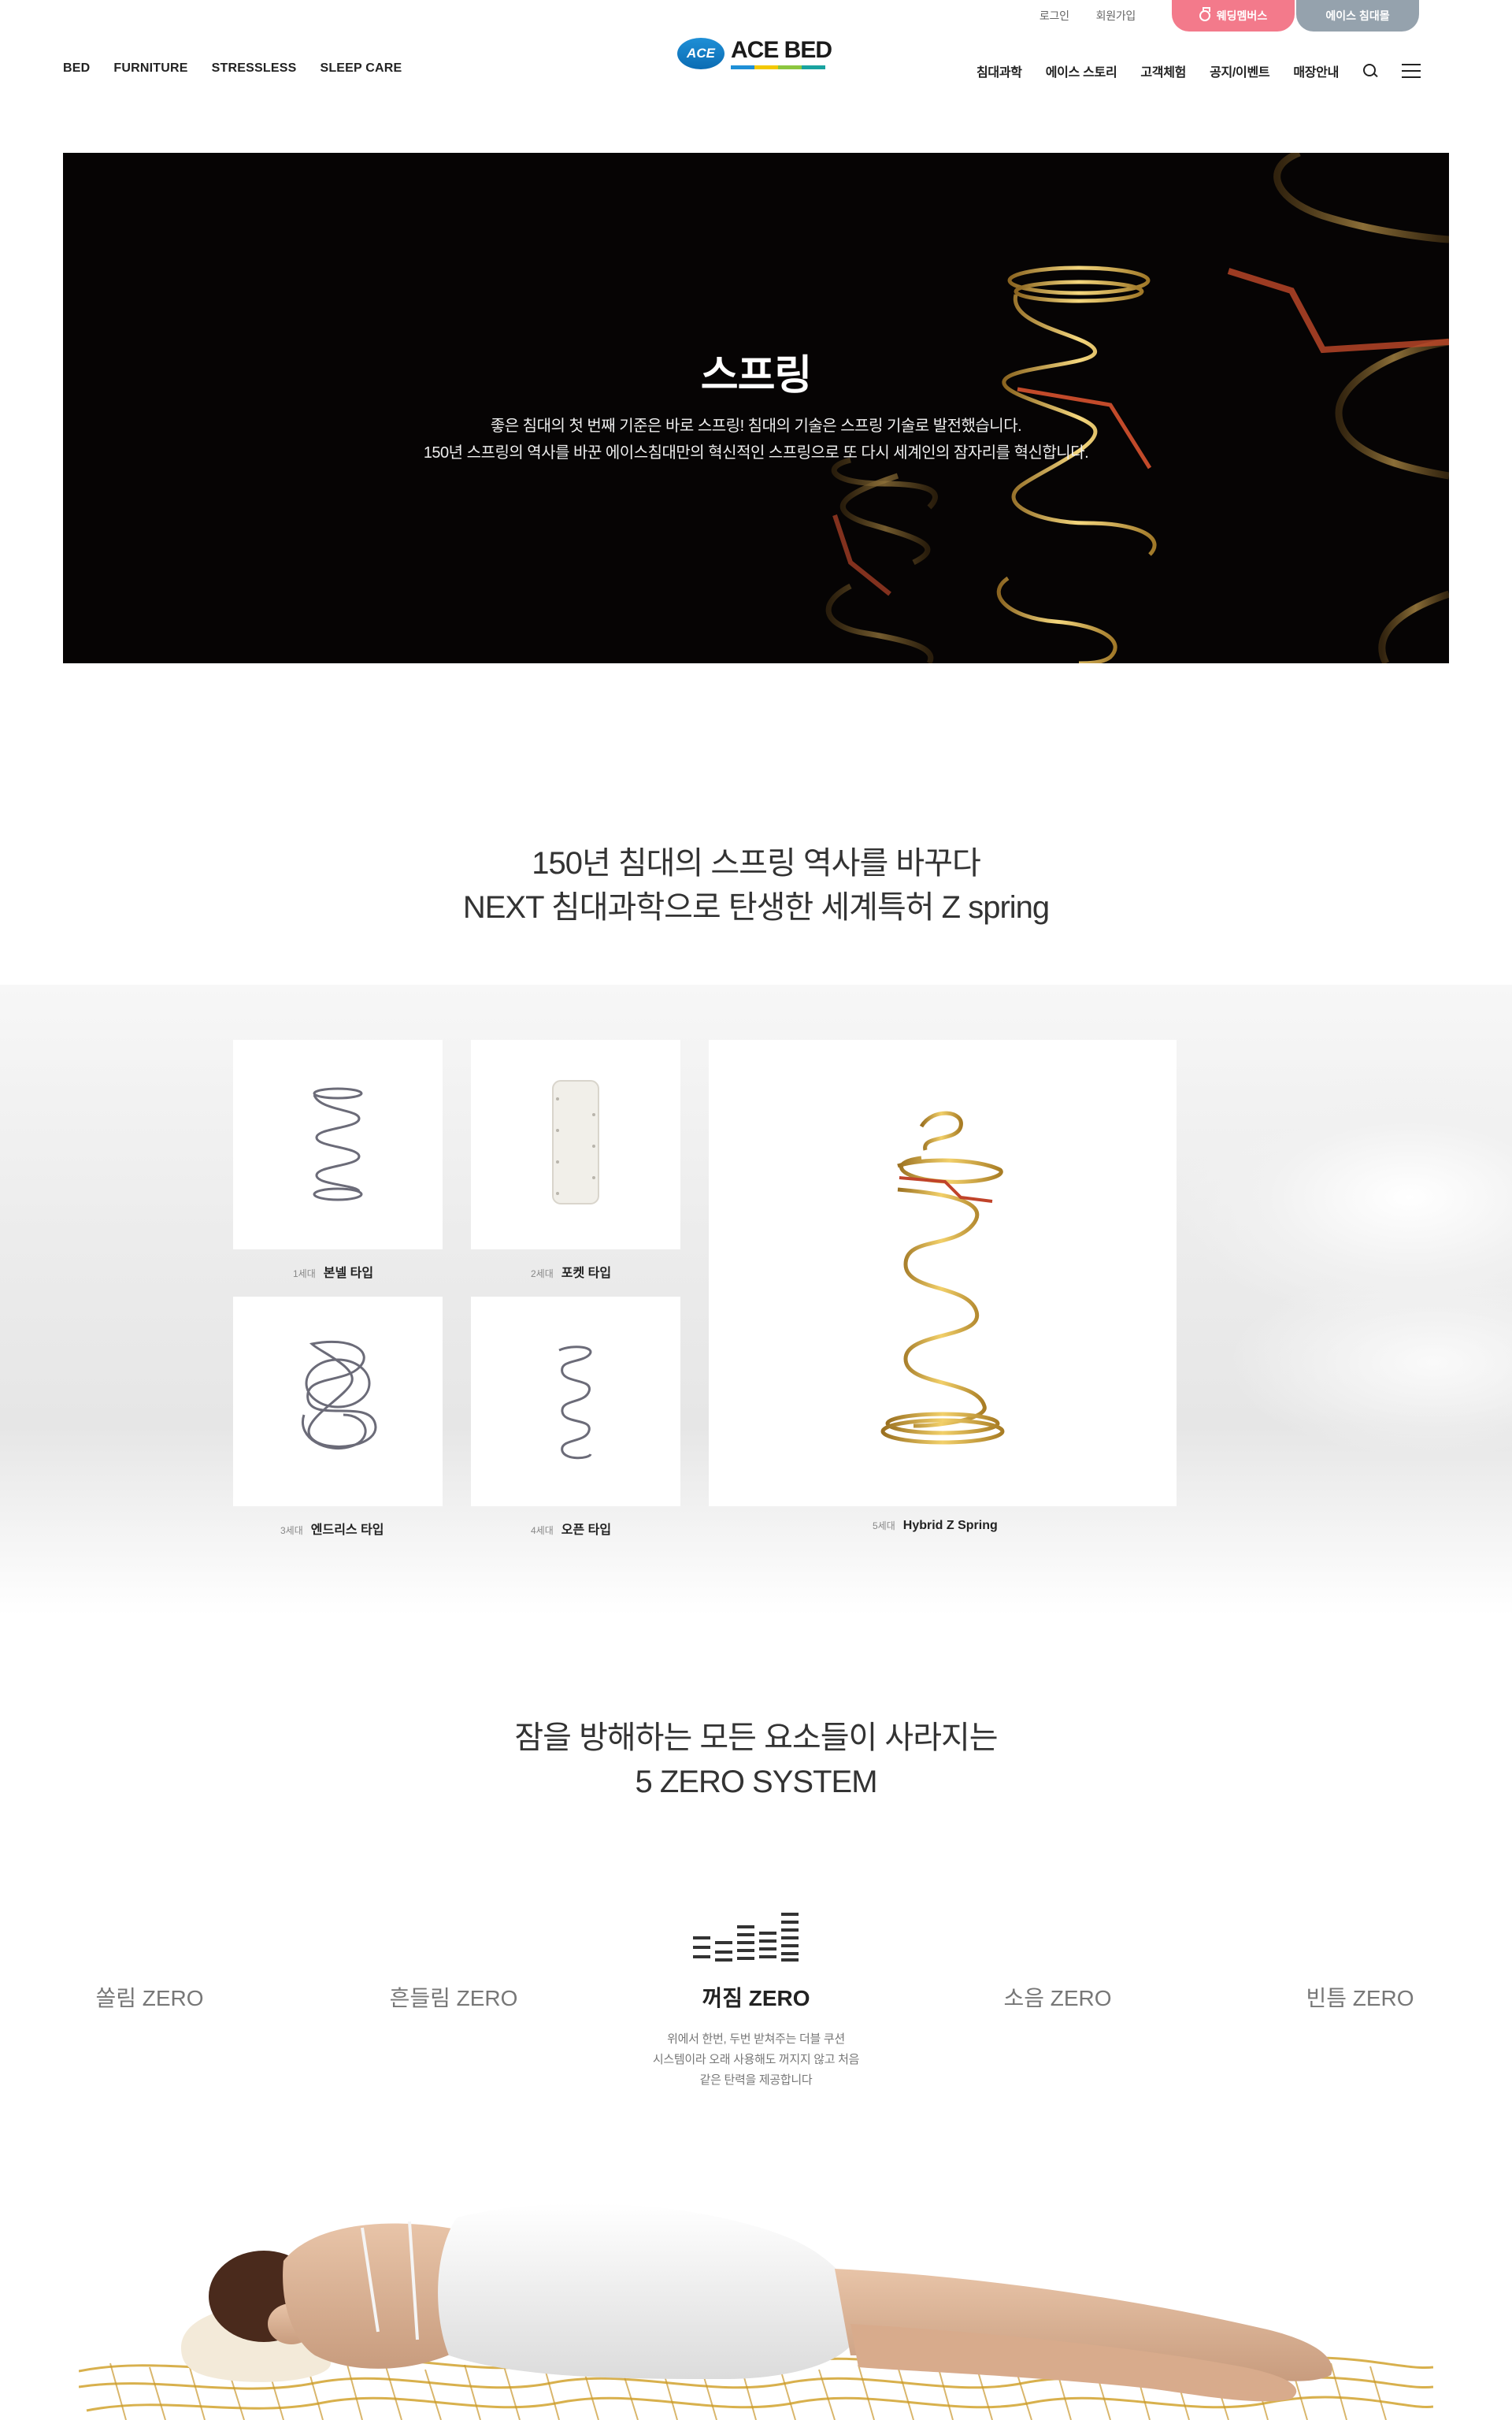  What do you see at coordinates (781, 67) in the screenshot?
I see `logo-stripe` at bounding box center [781, 67].